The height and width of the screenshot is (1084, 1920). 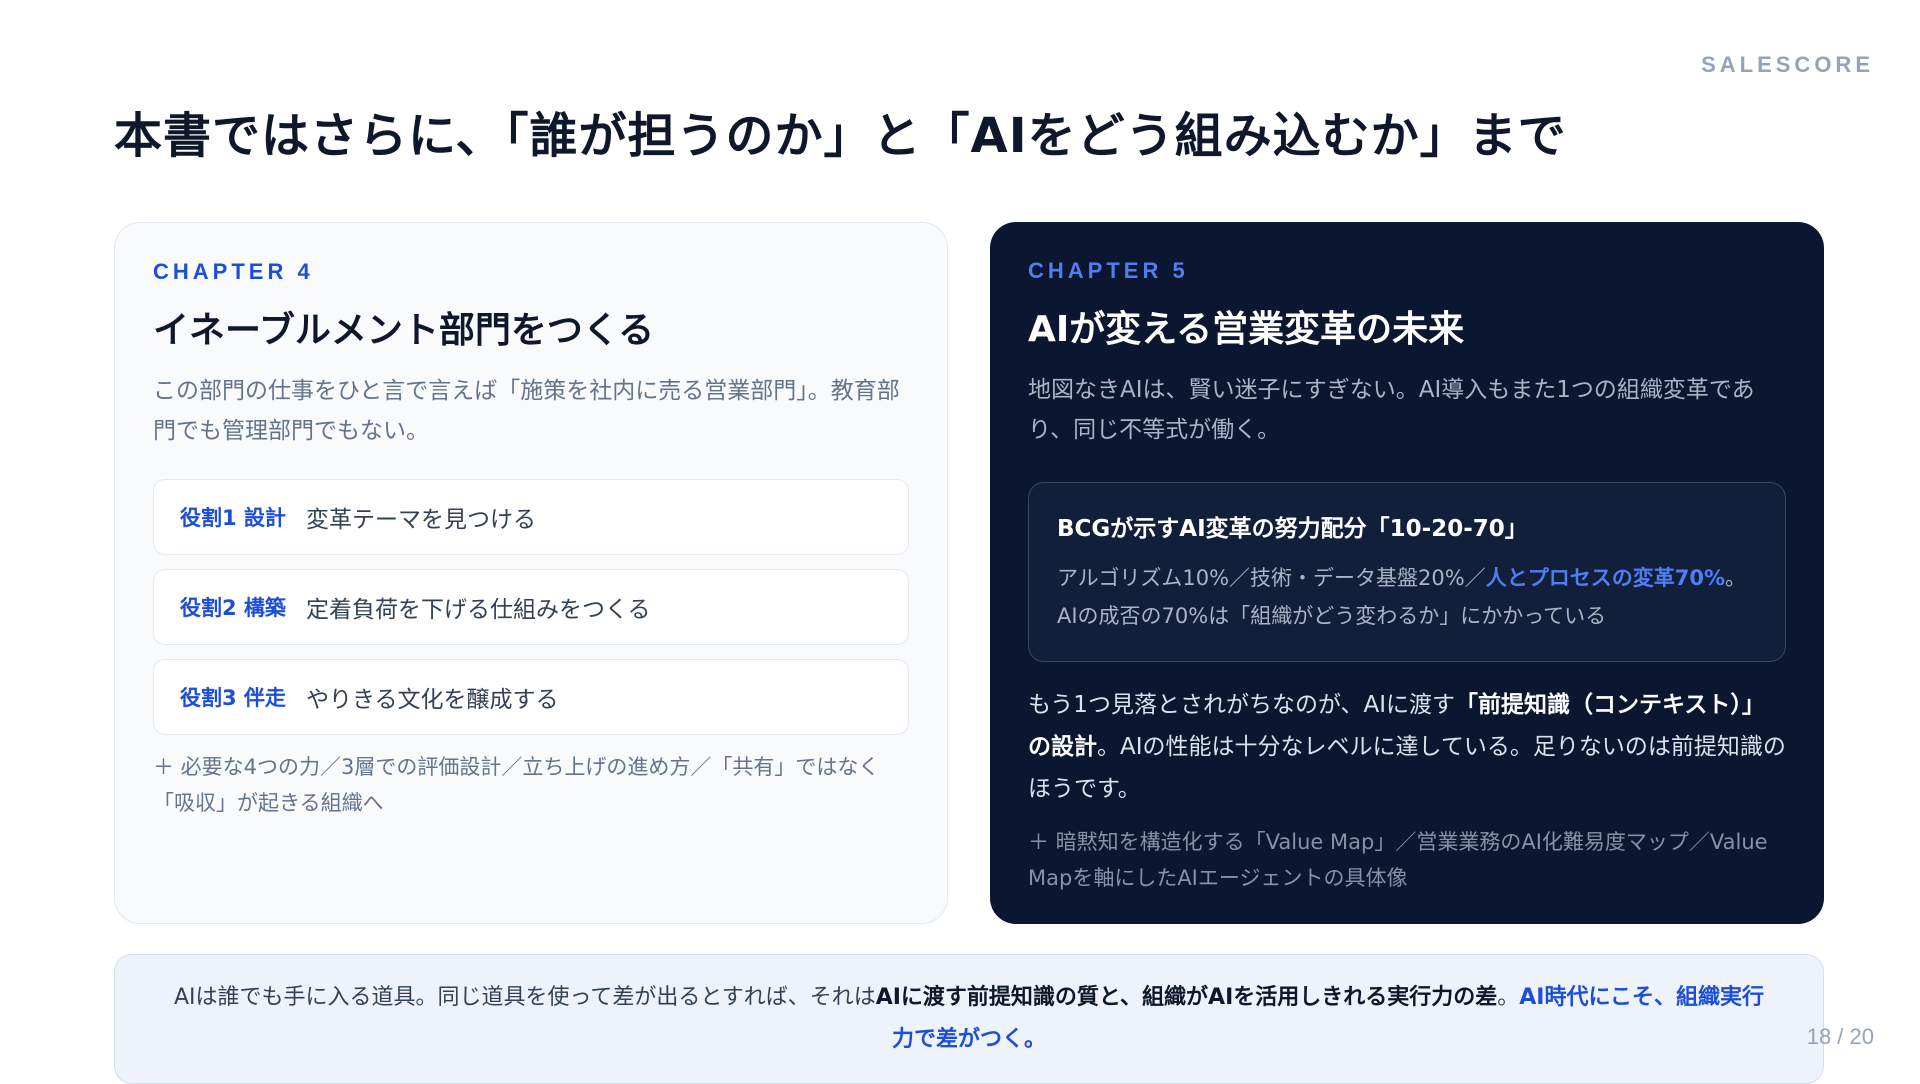 What do you see at coordinates (233, 608) in the screenshot?
I see `role-tag: 役割2 構築` at bounding box center [233, 608].